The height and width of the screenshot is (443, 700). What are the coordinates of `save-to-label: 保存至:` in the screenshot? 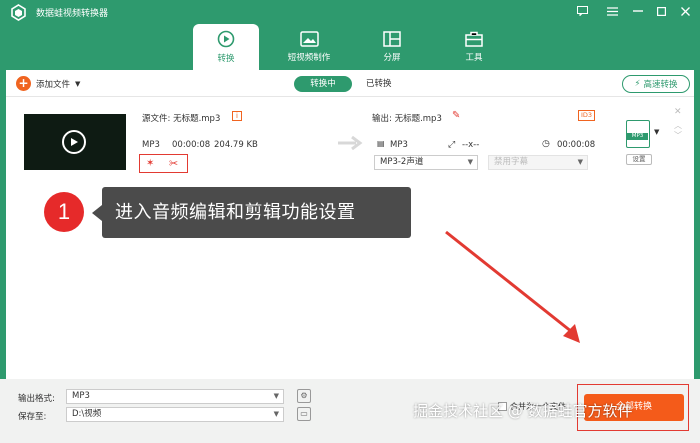 It's located at (32, 417).